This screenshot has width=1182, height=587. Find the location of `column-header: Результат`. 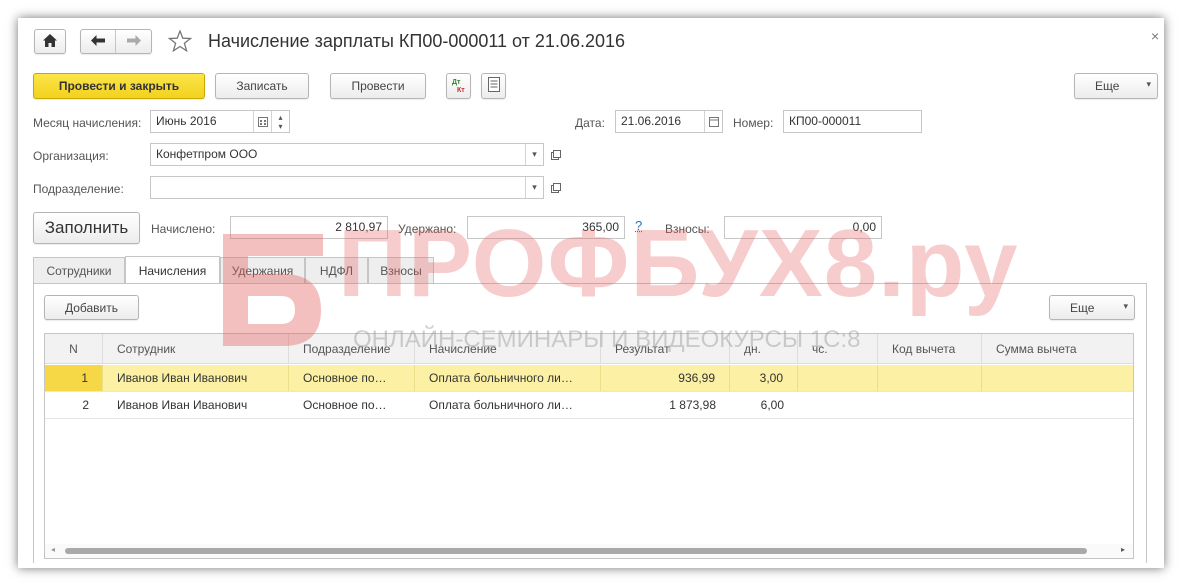

column-header: Результат is located at coordinates (665, 349).